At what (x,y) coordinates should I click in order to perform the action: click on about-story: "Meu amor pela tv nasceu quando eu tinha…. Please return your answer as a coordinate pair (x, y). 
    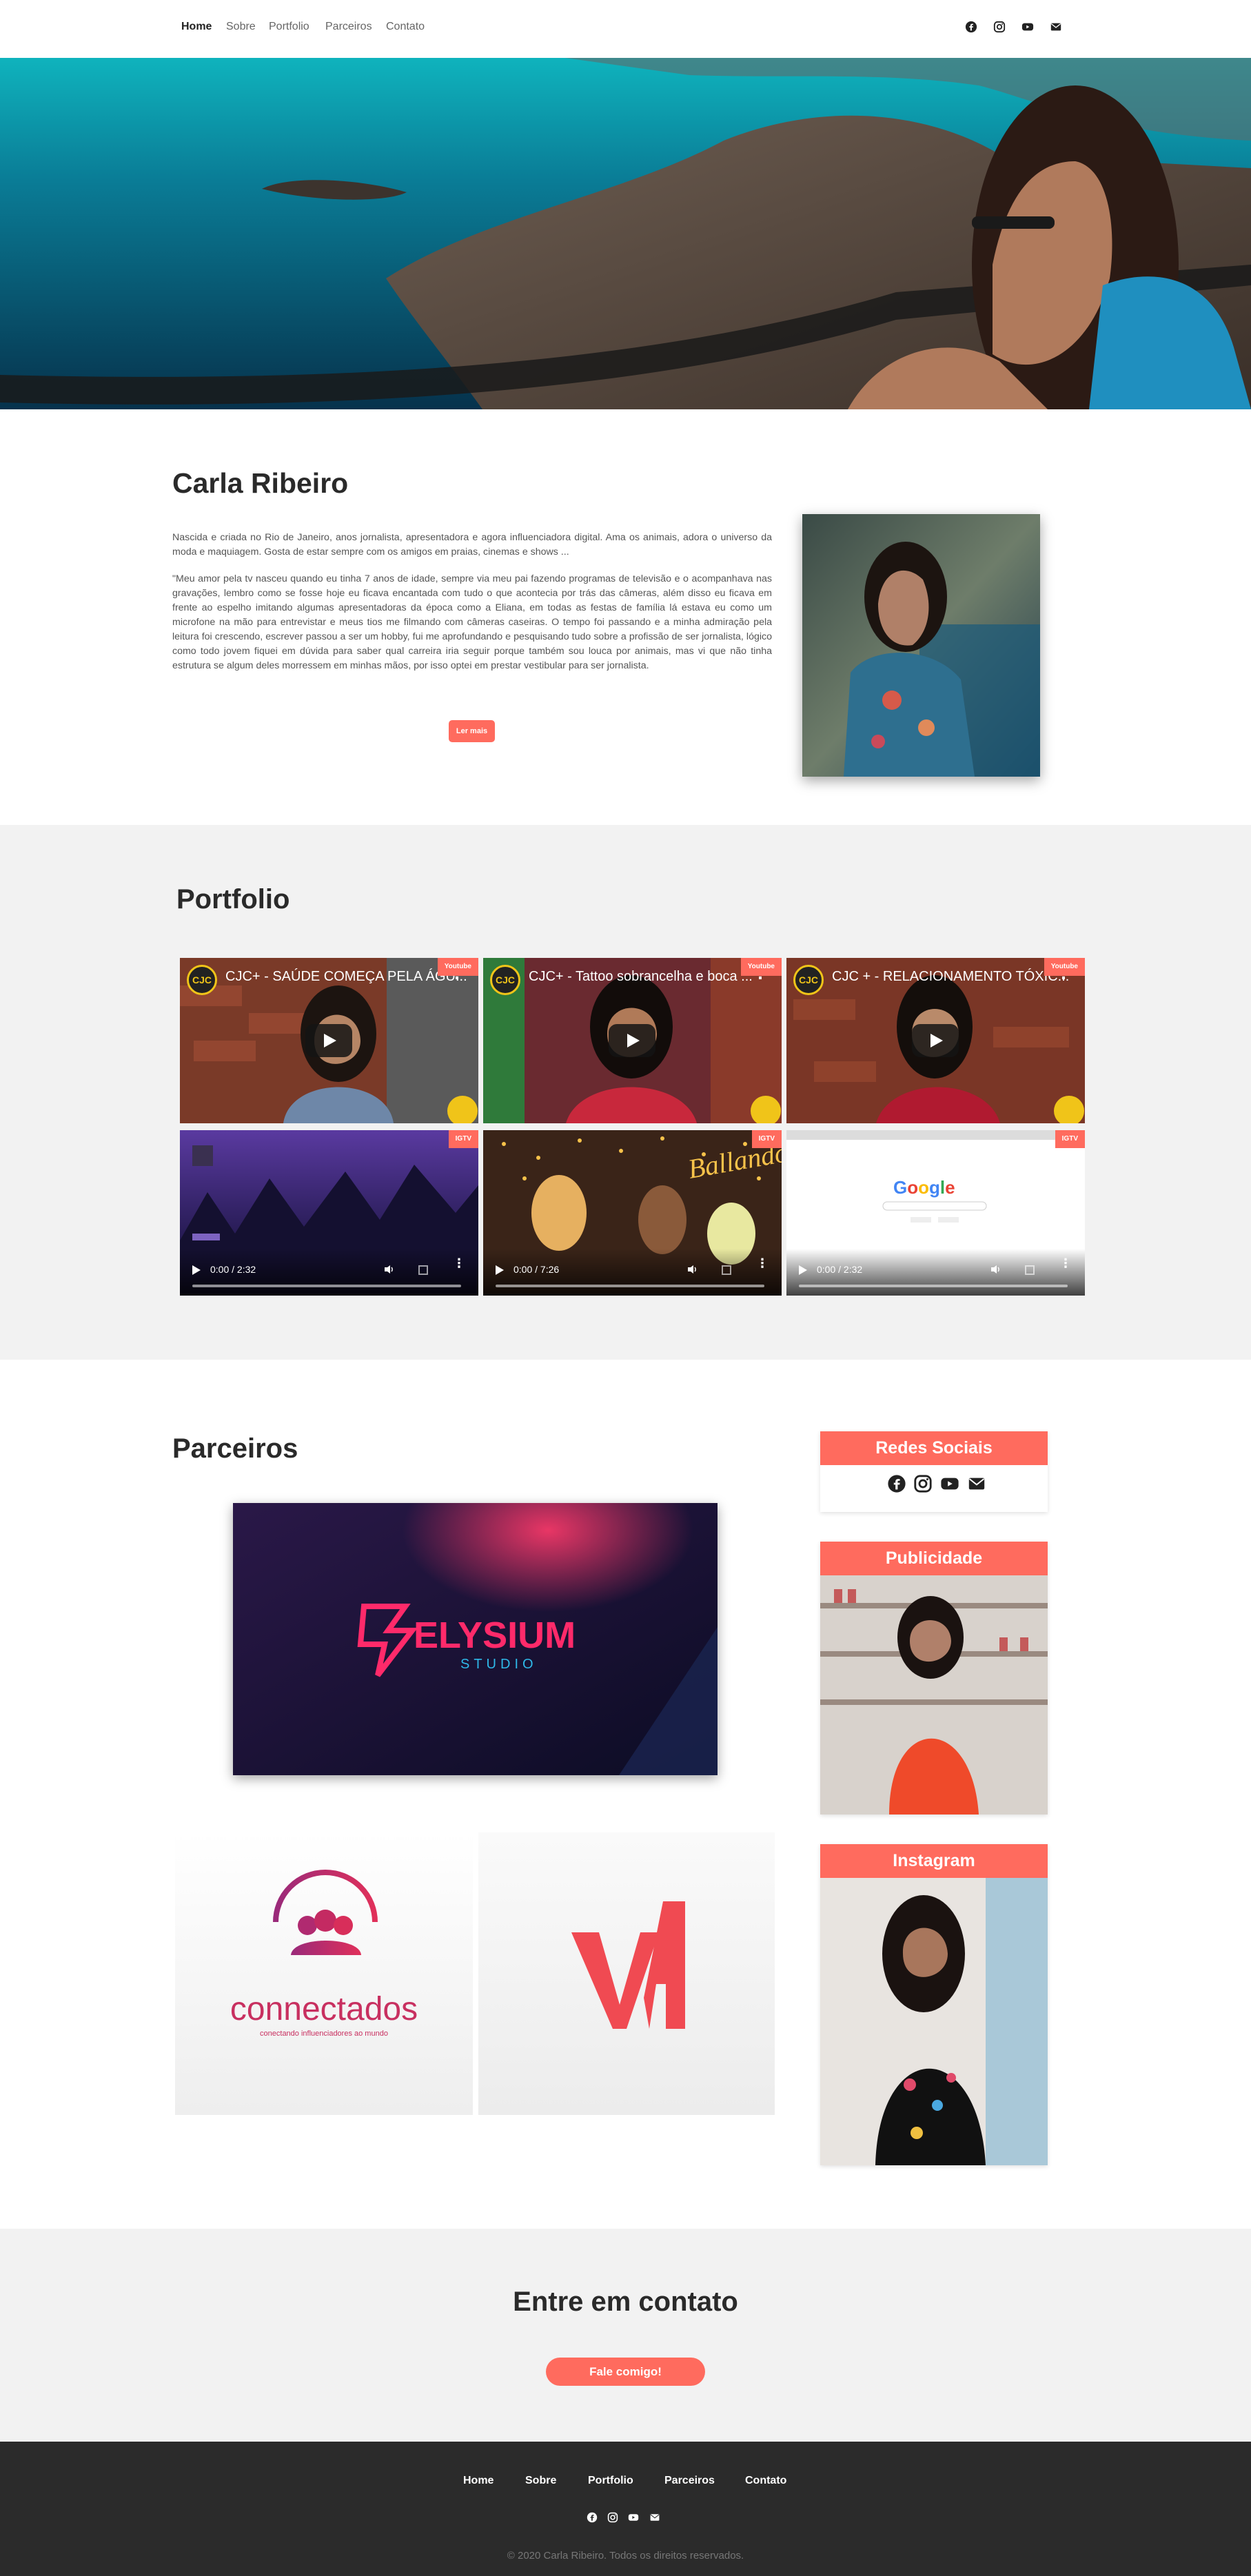
    Looking at the image, I should click on (472, 622).